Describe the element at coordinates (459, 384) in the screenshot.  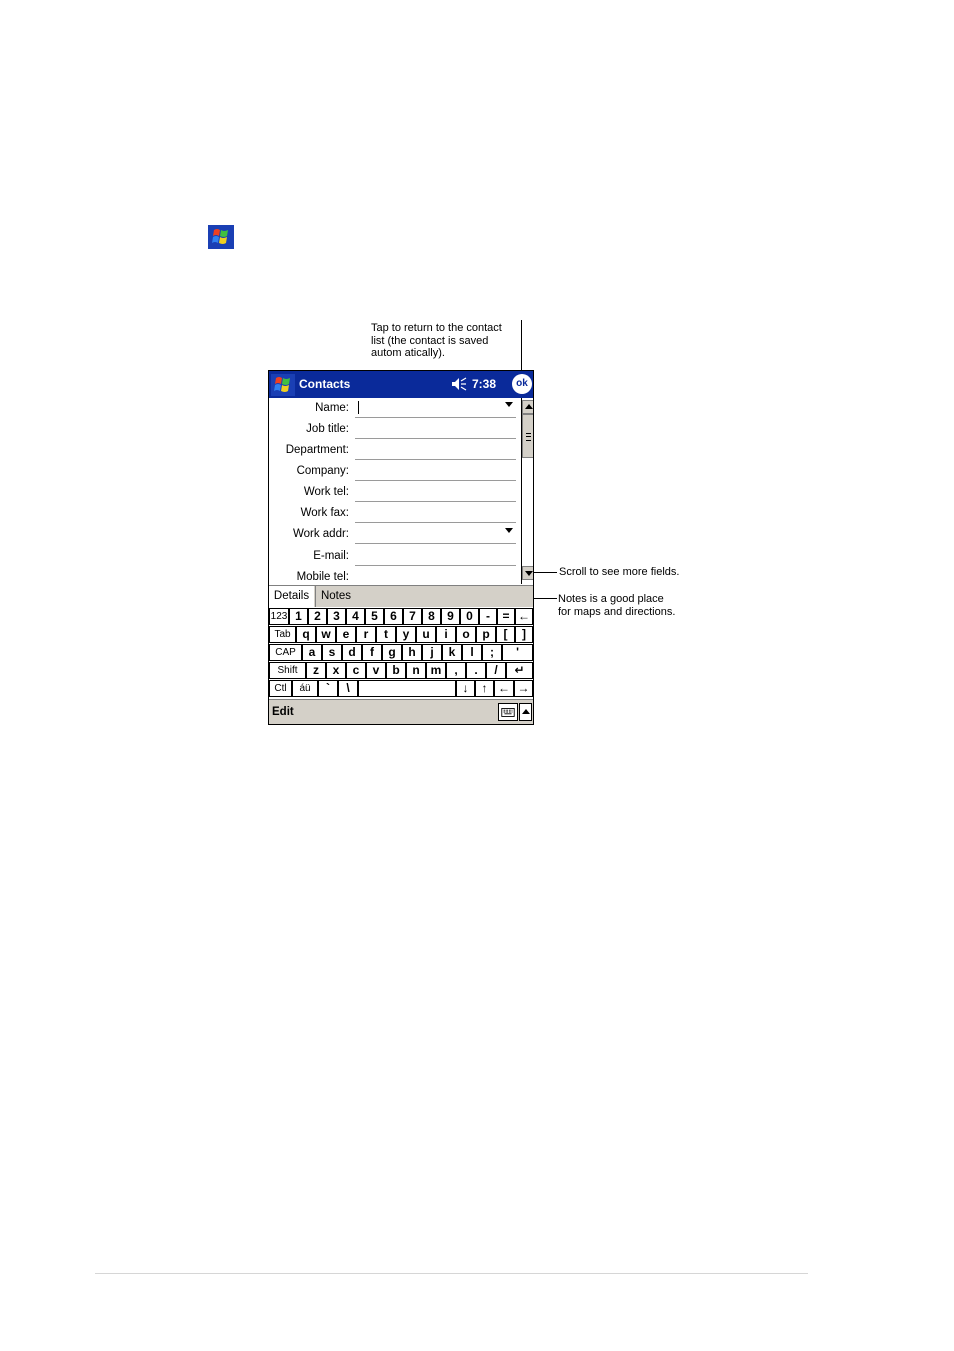
I see `speaker-icon` at that location.